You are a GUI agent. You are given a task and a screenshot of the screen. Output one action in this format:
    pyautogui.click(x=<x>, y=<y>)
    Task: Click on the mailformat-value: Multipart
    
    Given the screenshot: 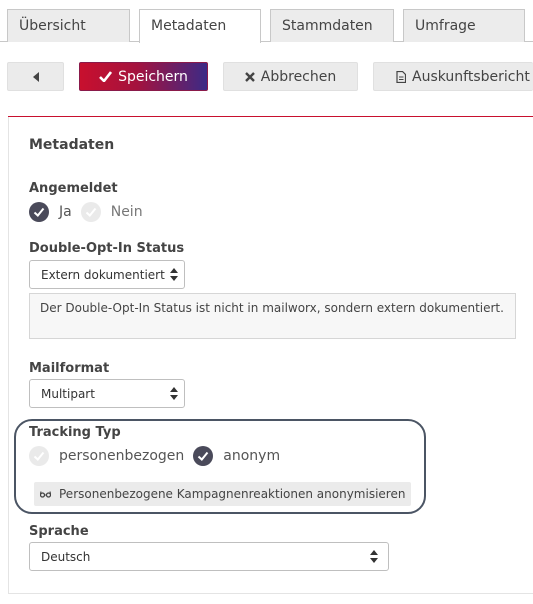 What is the action you would take?
    pyautogui.click(x=68, y=394)
    